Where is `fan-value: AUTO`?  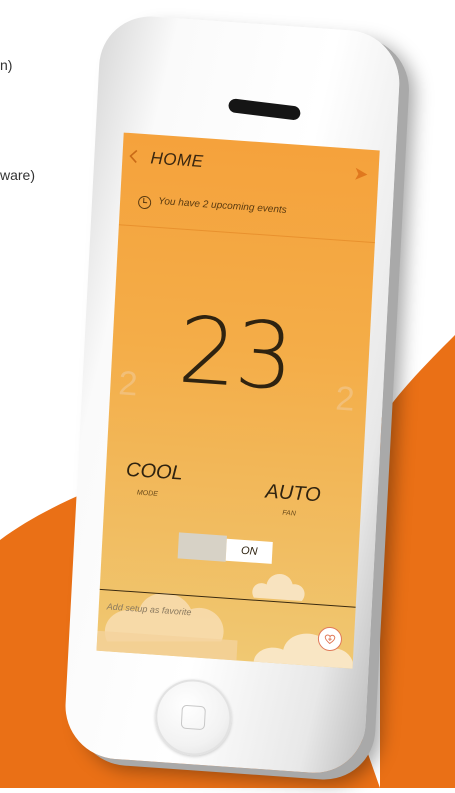
fan-value: AUTO is located at coordinates (293, 494).